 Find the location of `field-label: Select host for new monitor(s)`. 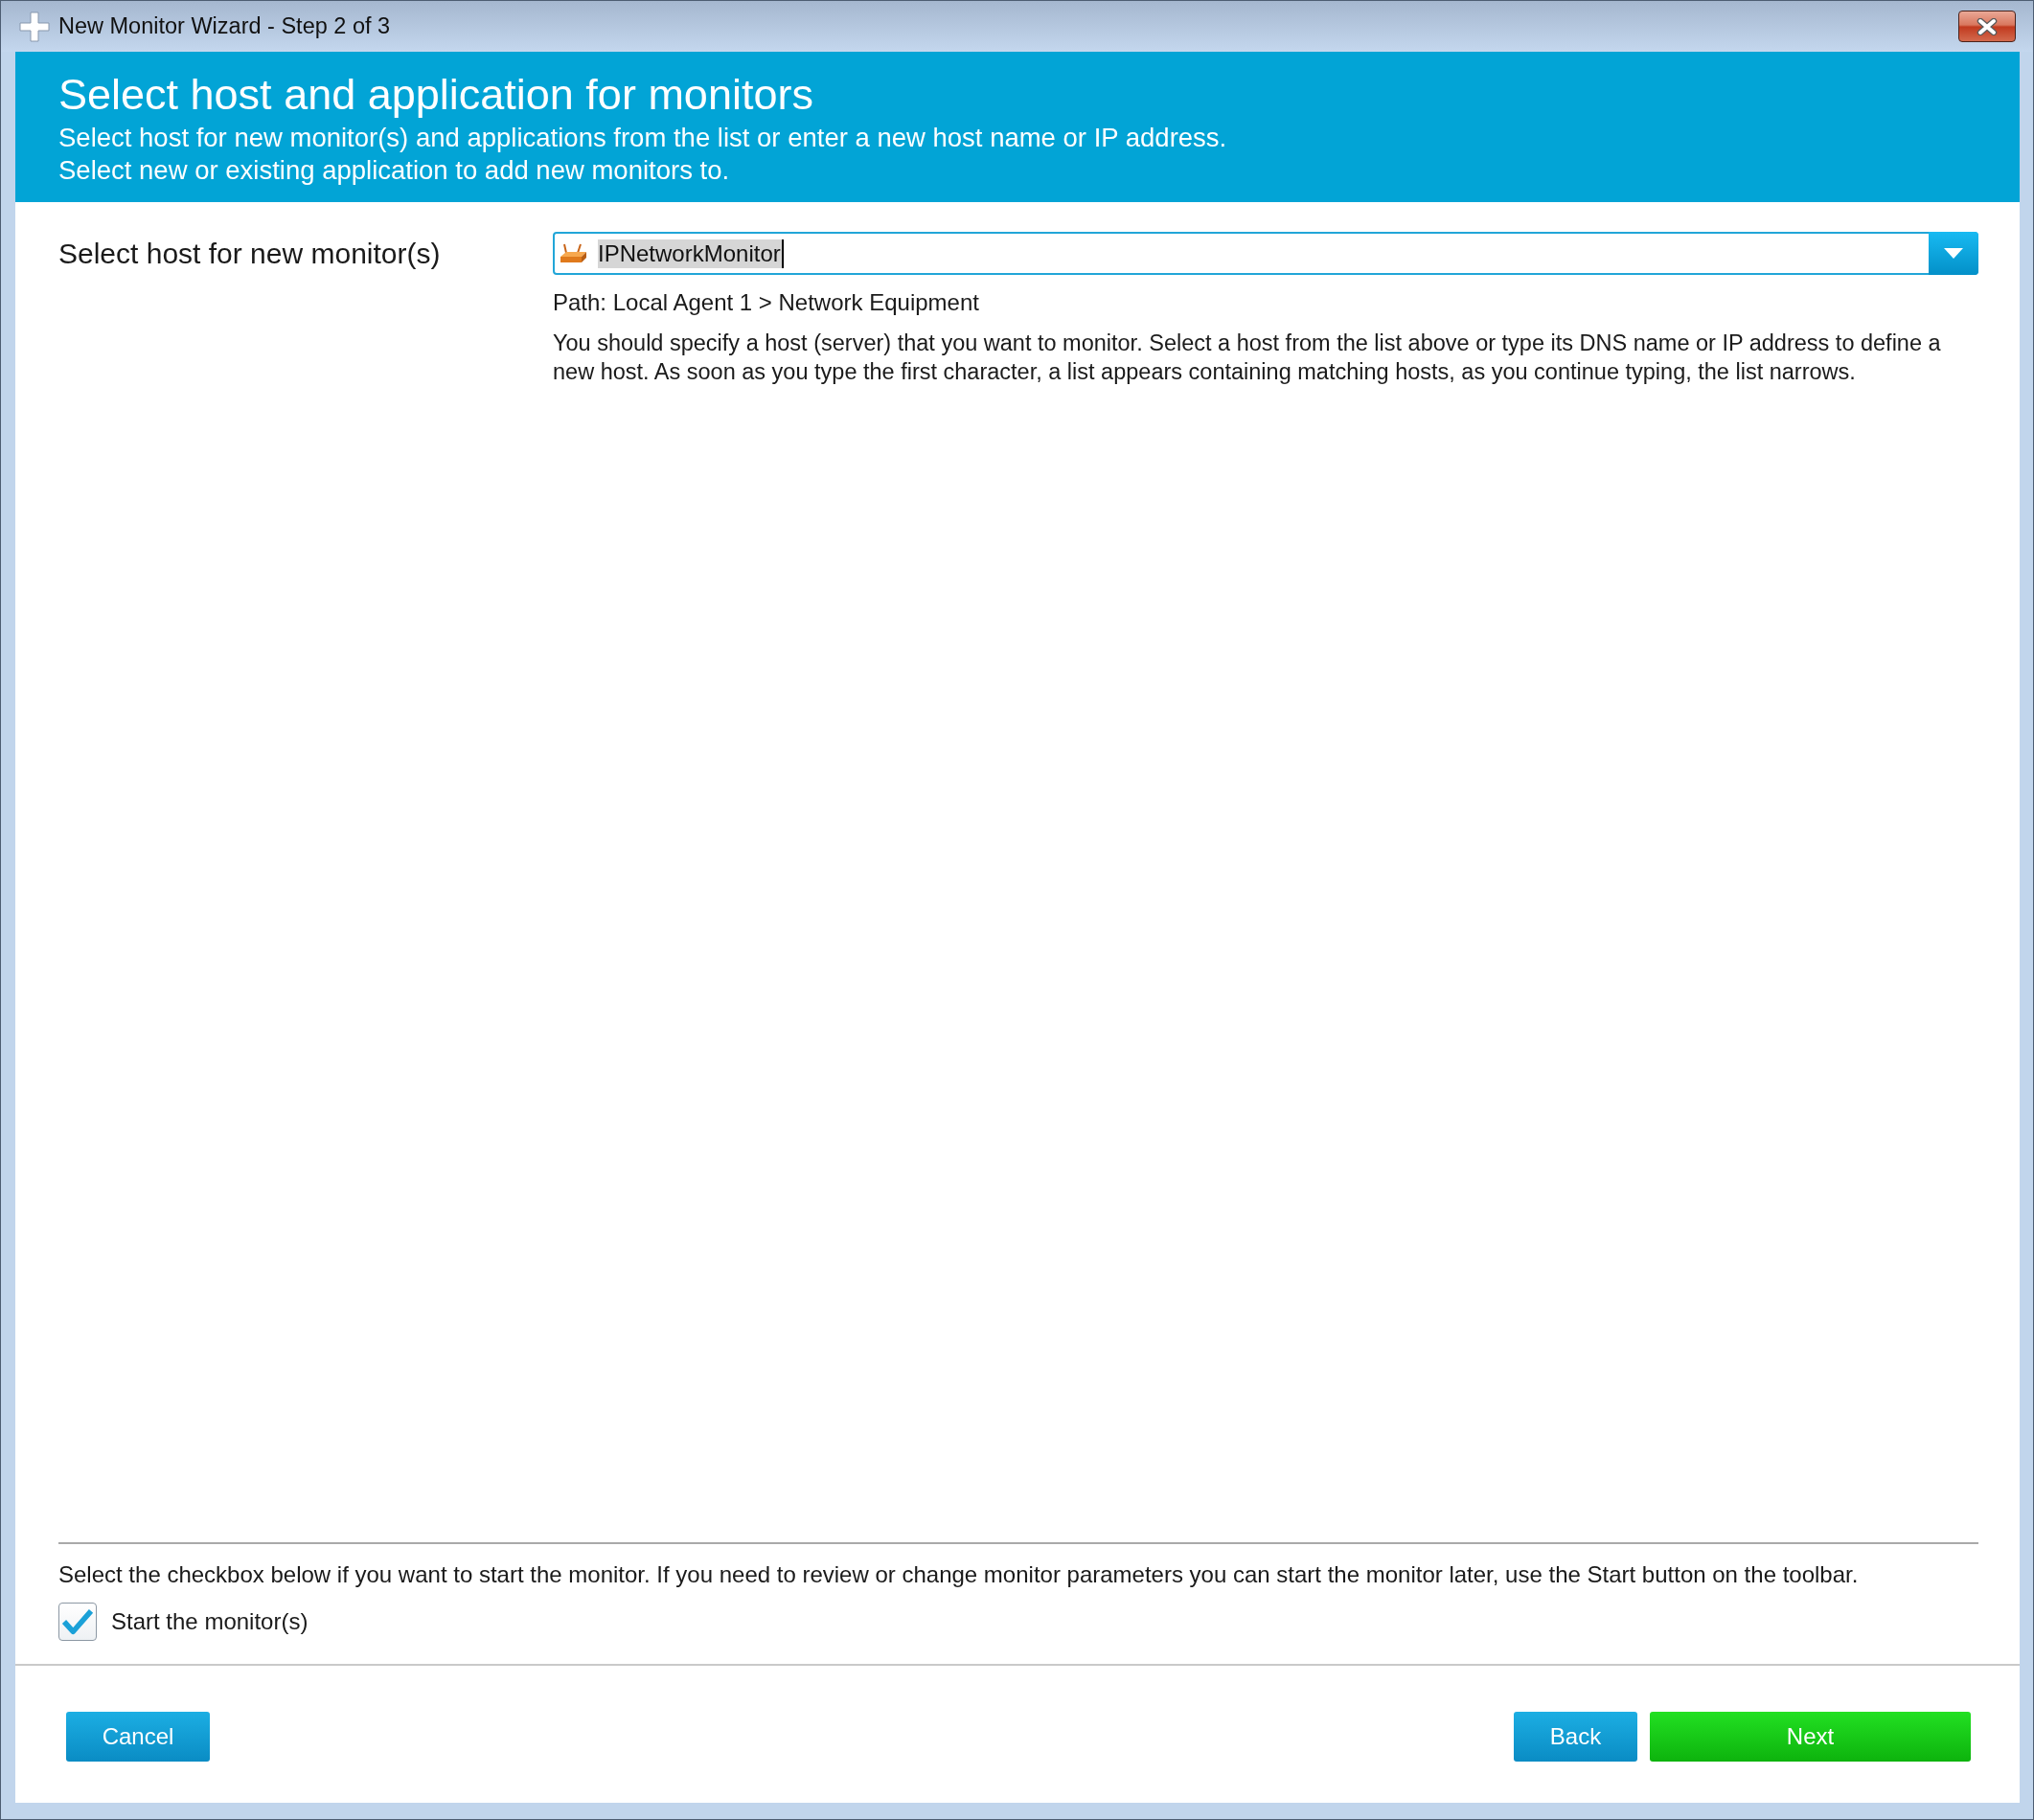

field-label: Select host for new monitor(s) is located at coordinates (250, 254).